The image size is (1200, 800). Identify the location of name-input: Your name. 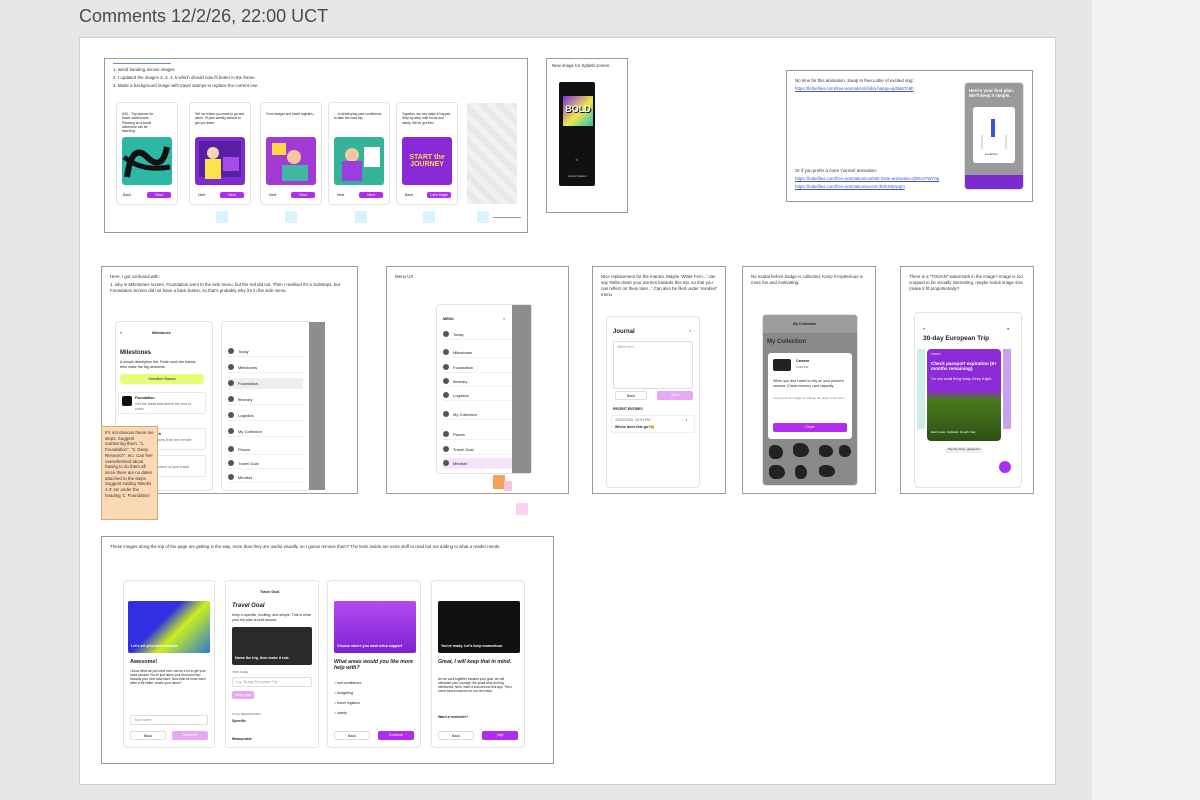
(169, 720).